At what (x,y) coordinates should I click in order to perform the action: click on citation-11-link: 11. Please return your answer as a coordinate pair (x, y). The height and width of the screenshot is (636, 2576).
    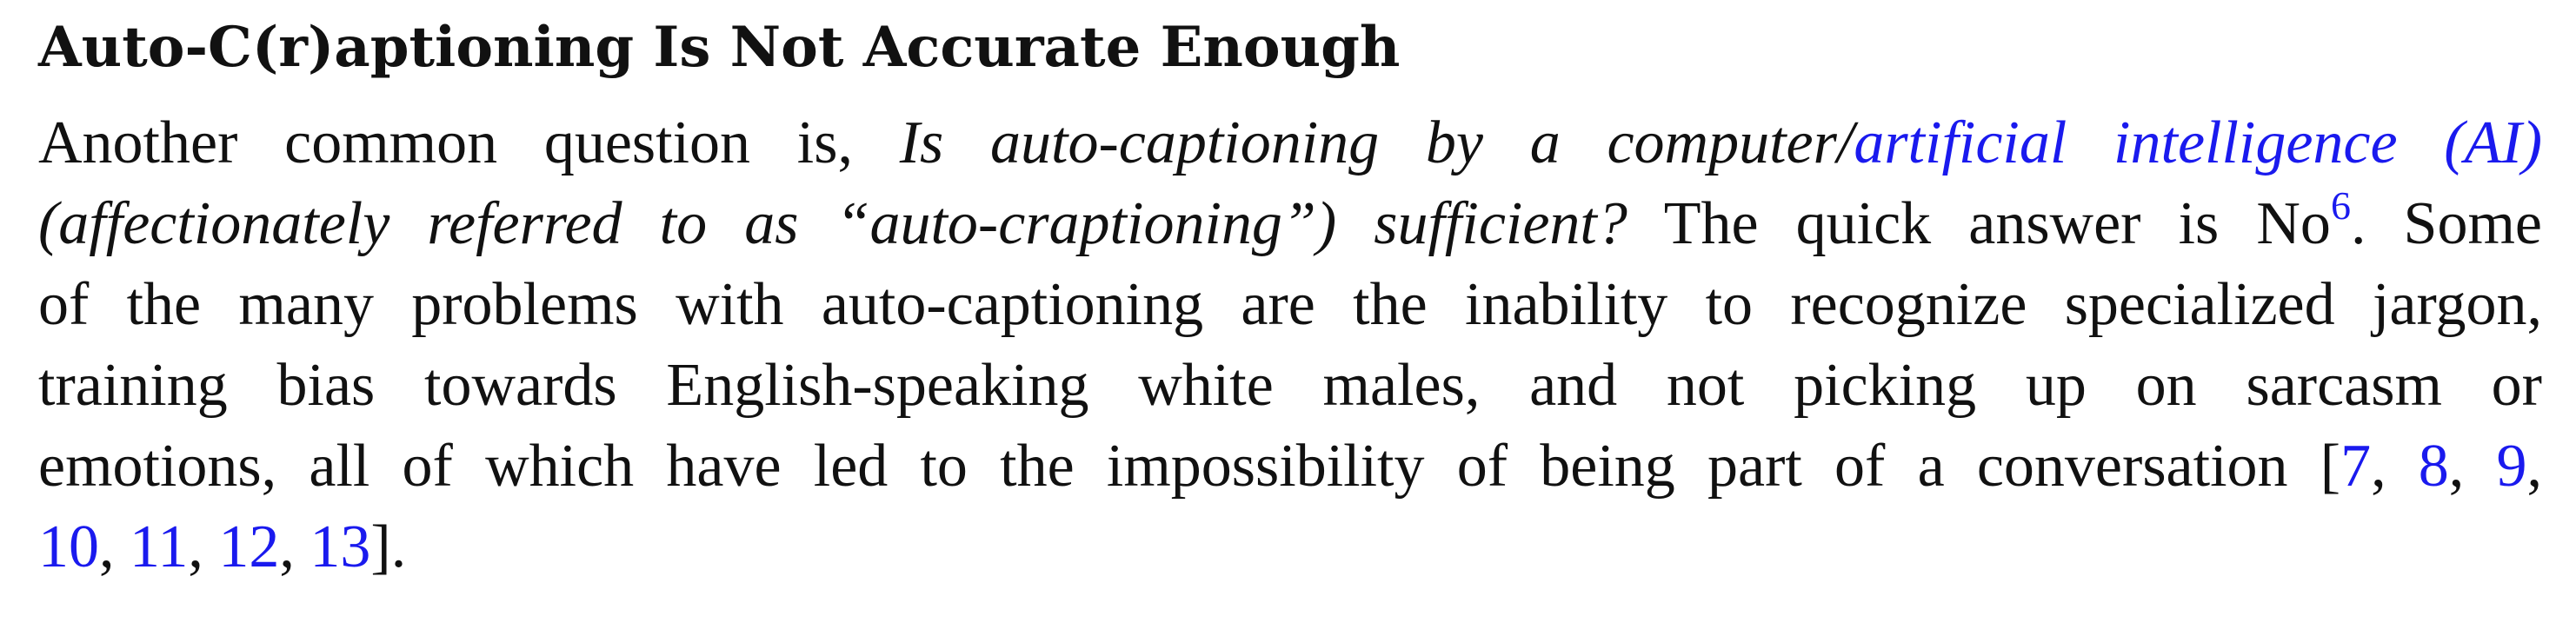
    Looking at the image, I should click on (159, 546).